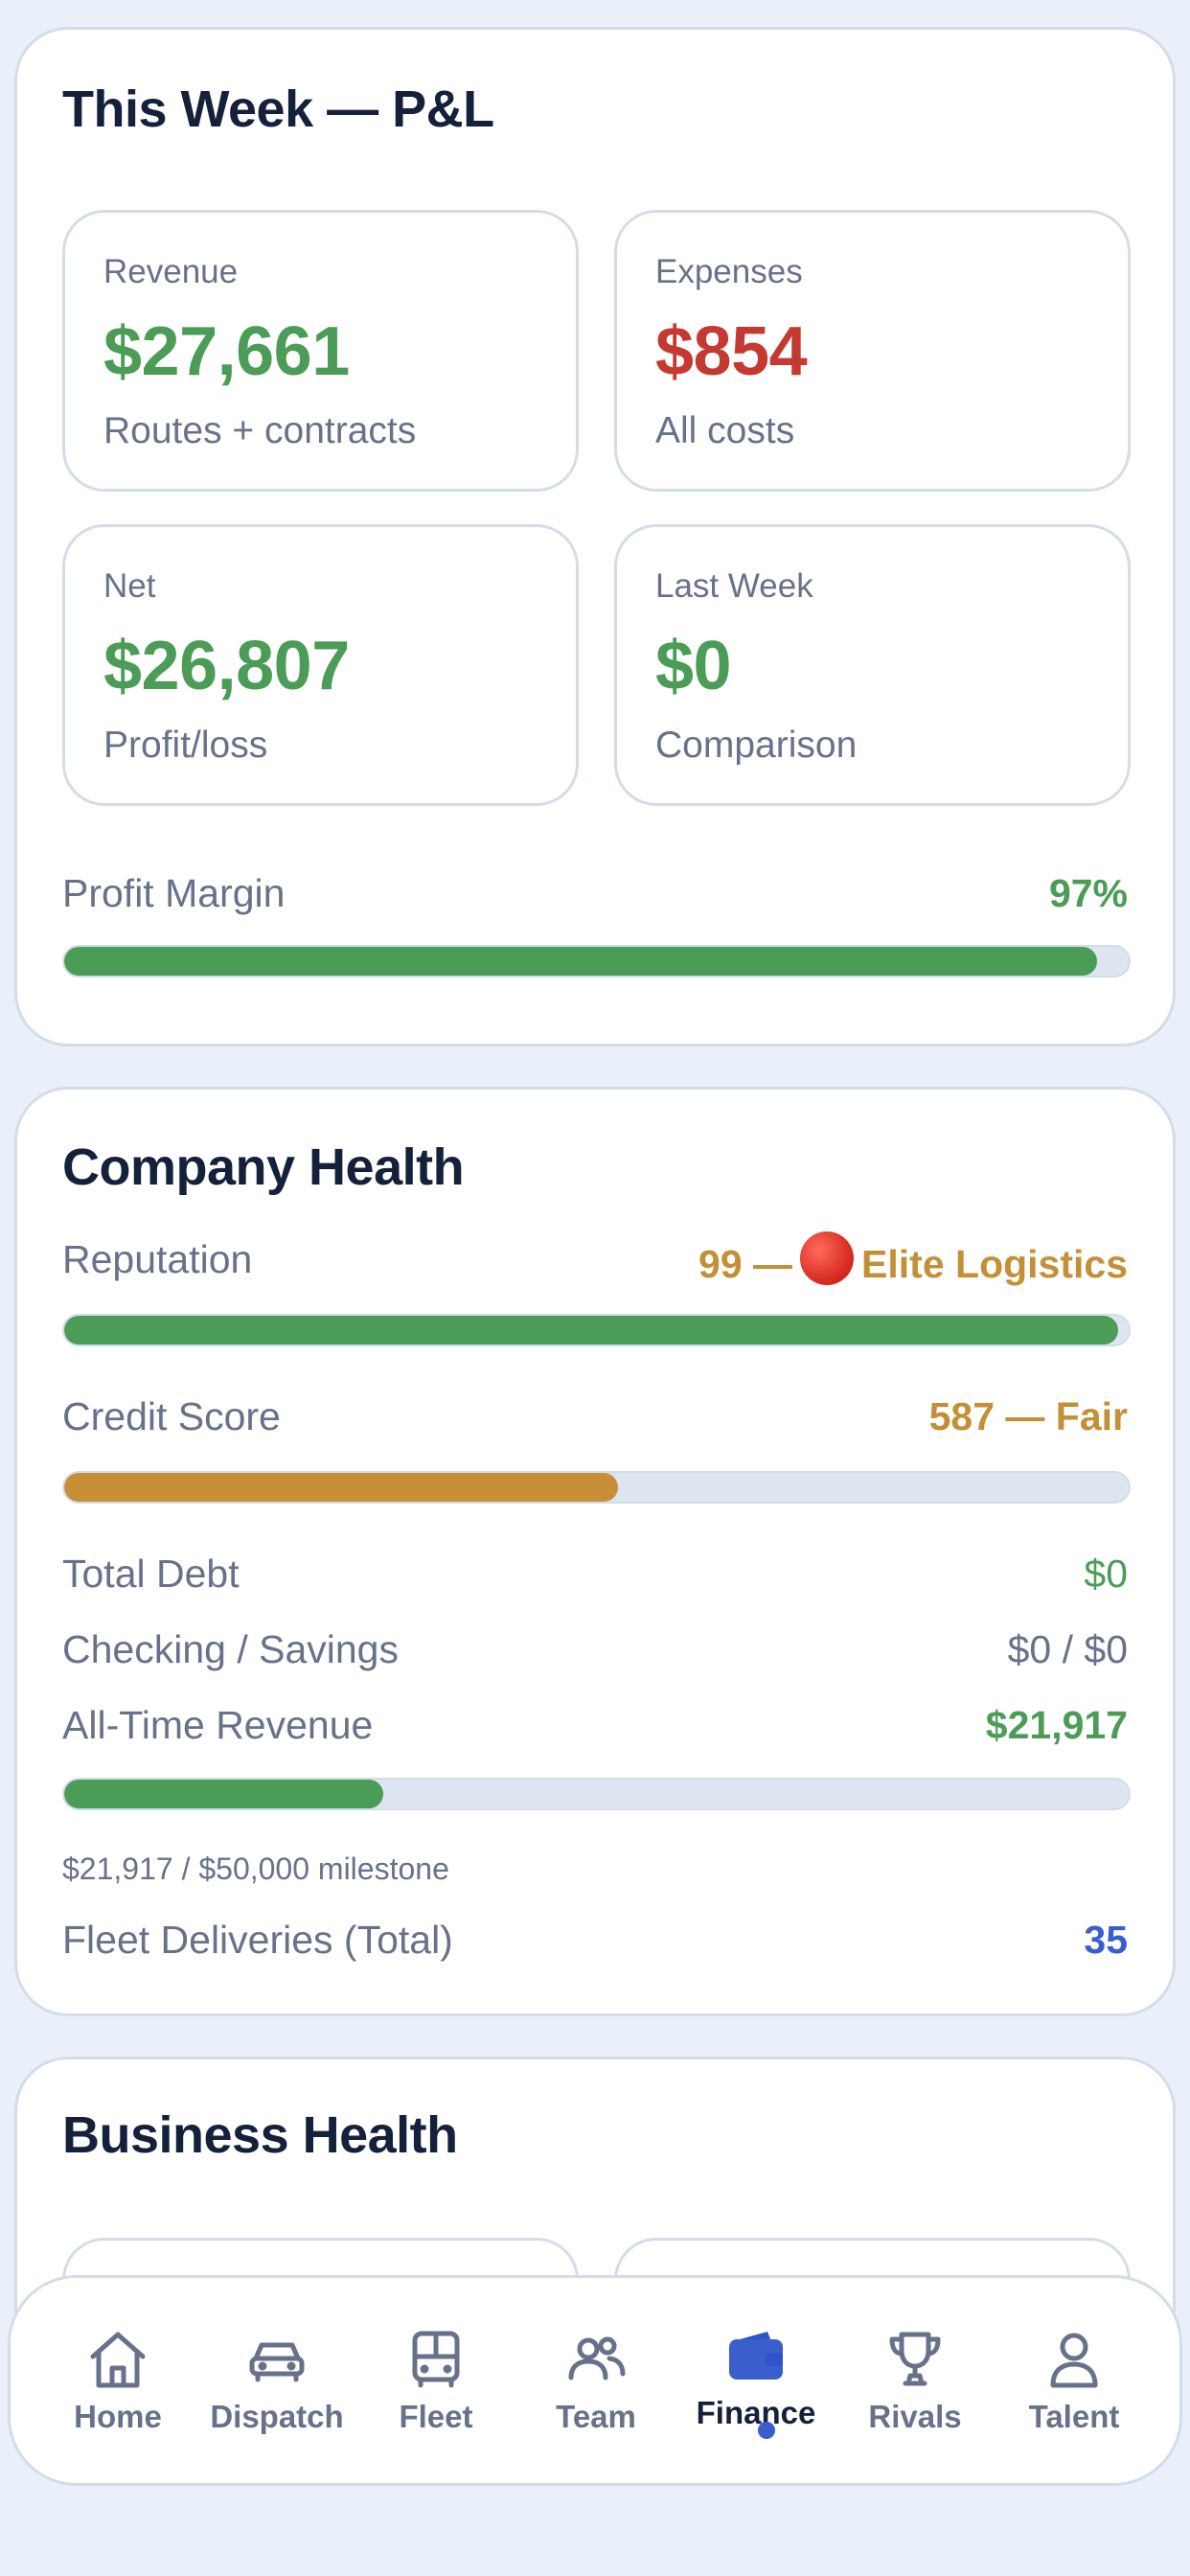 This screenshot has height=2576, width=1190. I want to click on total-debt-value: $0, so click(1106, 1574).